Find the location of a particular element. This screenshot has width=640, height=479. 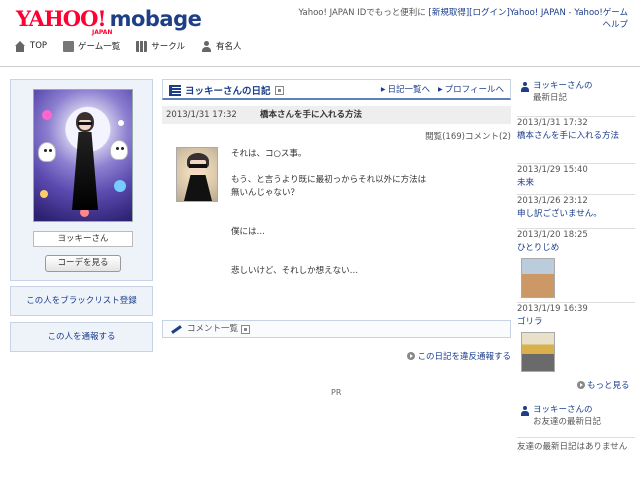

logo-mobage-text: mobage is located at coordinates (155, 19).